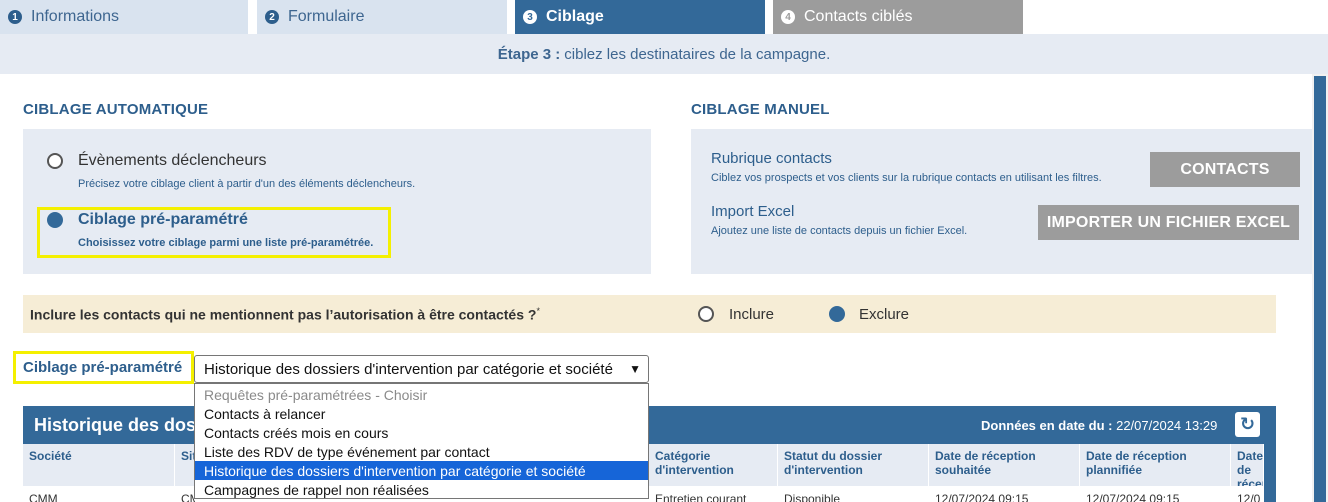 Image resolution: width=1328 pixels, height=502 pixels. I want to click on option-preset-title: Ciblage pré-paramétré, so click(163, 220).